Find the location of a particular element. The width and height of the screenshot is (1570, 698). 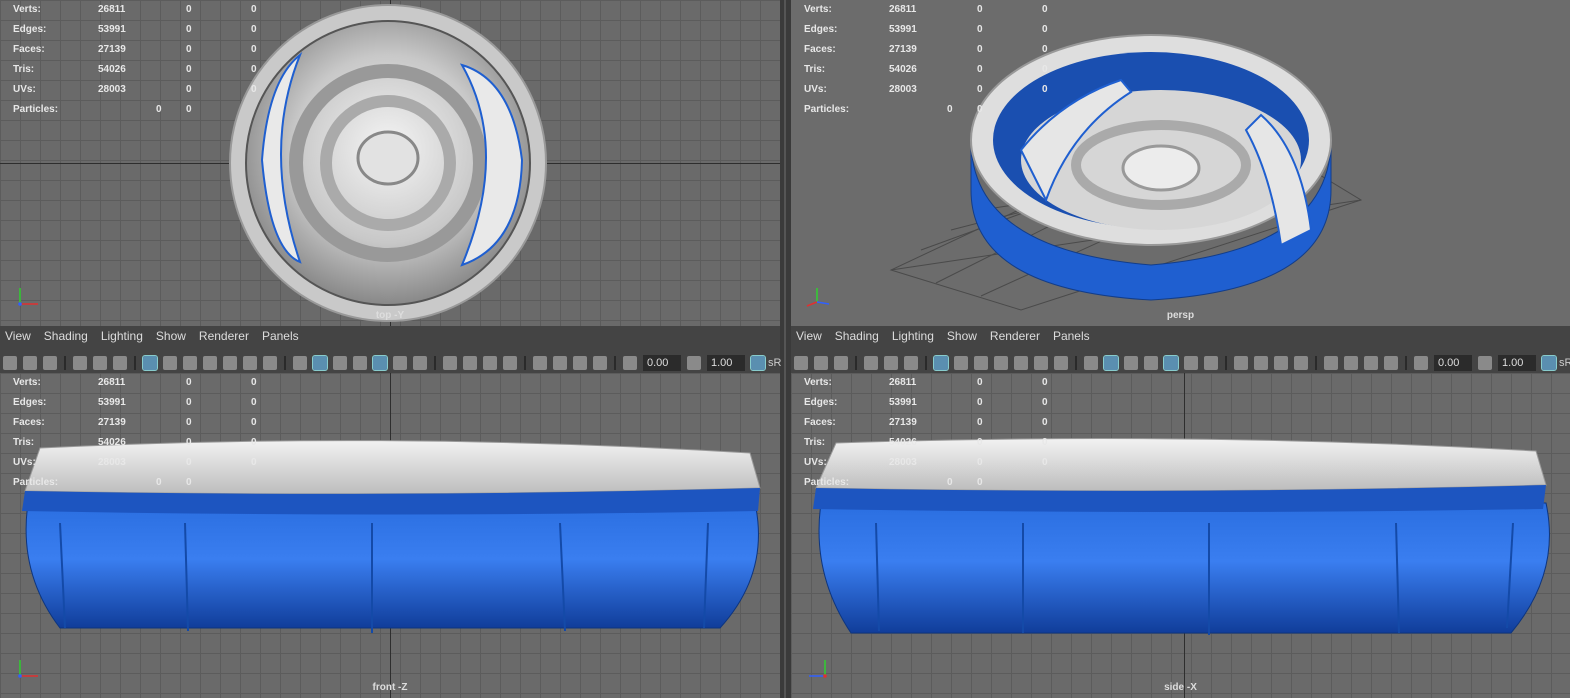

viewport-label: front -Z is located at coordinates (390, 687).